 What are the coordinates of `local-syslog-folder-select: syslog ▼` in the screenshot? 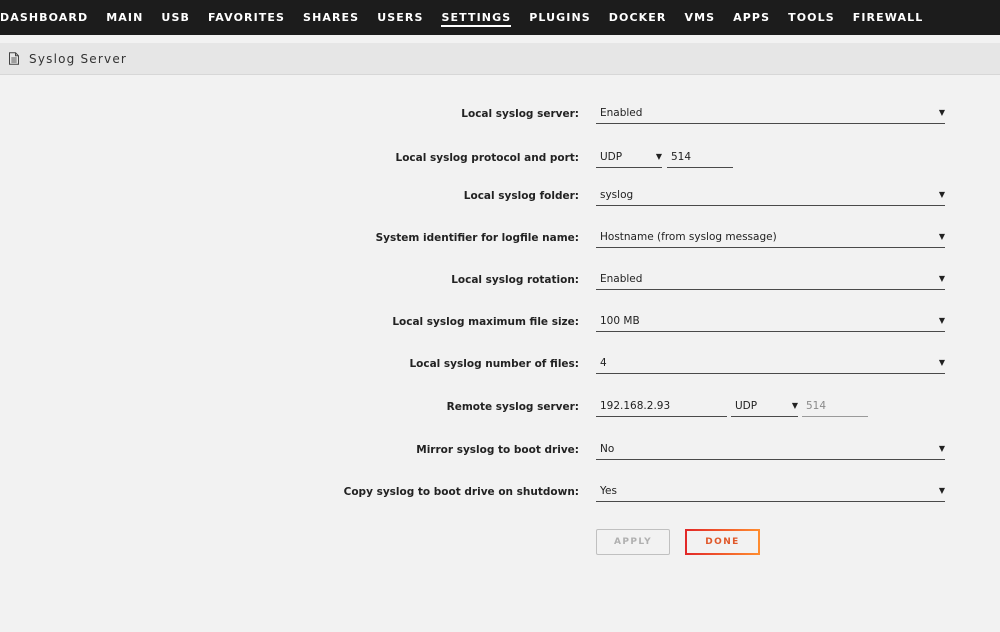 It's located at (770, 195).